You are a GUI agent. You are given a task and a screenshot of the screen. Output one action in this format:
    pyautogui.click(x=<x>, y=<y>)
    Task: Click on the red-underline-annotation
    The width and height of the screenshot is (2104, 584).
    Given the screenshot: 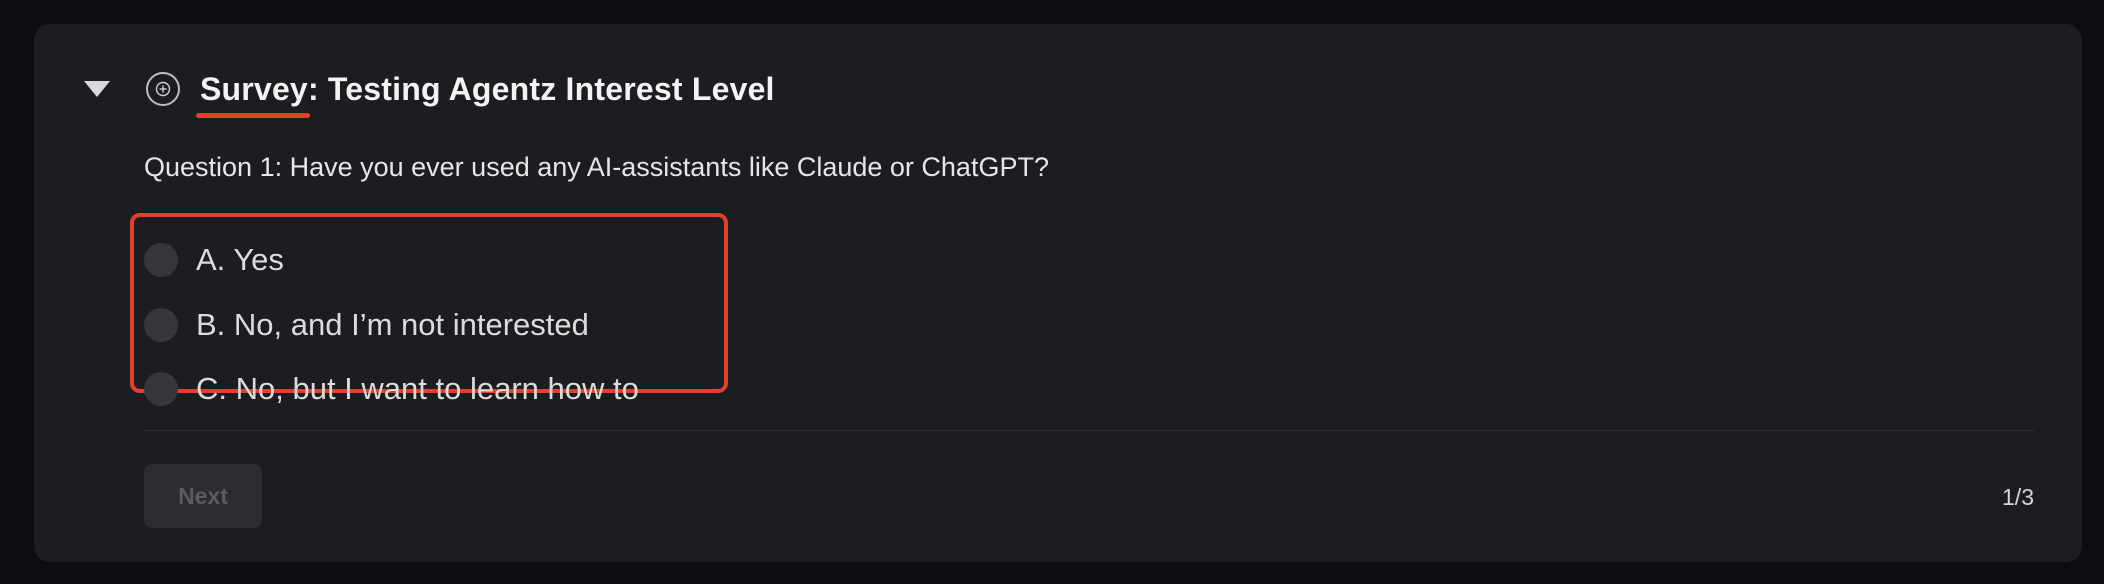 What is the action you would take?
    pyautogui.click(x=253, y=115)
    